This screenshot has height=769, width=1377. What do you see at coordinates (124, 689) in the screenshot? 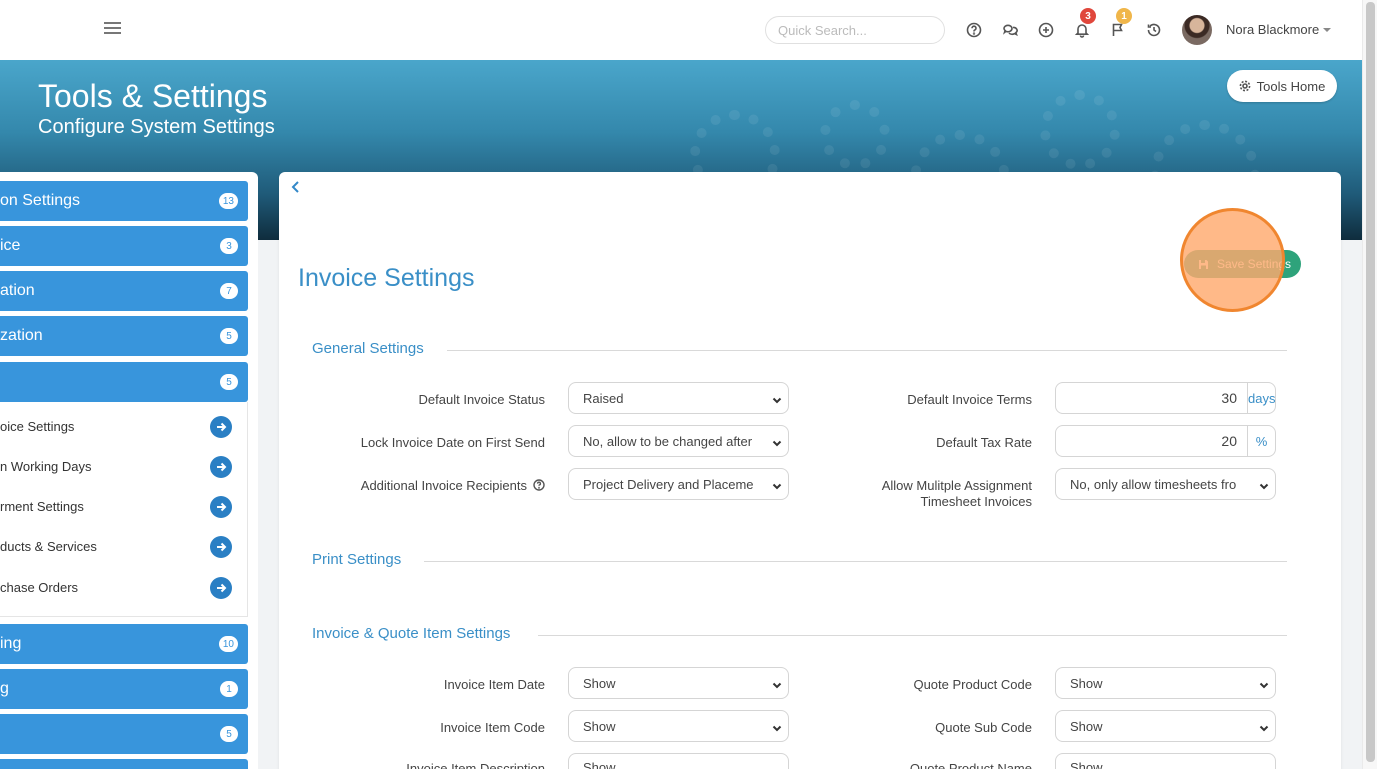
I see `sidebar-item: g1` at bounding box center [124, 689].